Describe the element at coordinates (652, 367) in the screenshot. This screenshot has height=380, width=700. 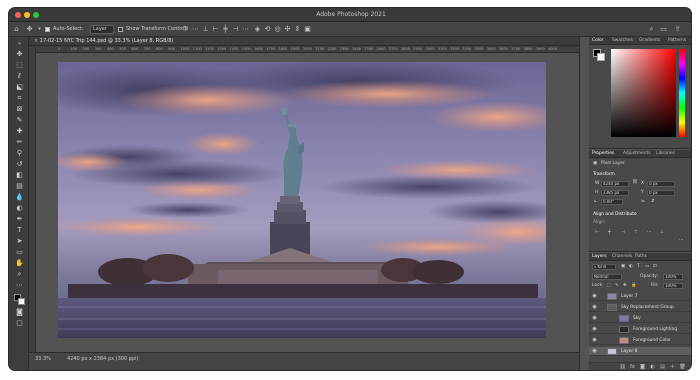
I see `adjustment-layer-icon: ◐` at that location.